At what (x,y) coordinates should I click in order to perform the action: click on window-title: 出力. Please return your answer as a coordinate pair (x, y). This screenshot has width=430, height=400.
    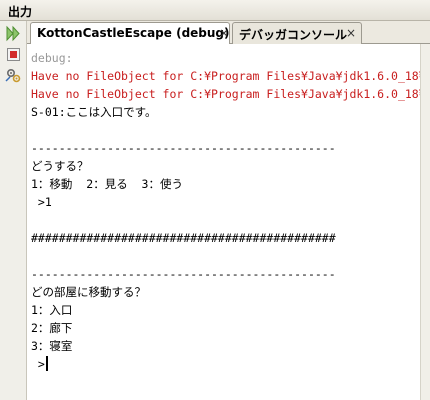
    Looking at the image, I should click on (20, 12).